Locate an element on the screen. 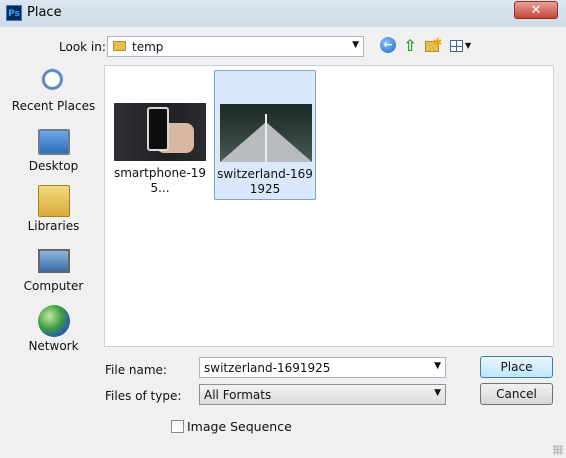 This screenshot has height=458, width=566. up-folder-icon: ⇧ is located at coordinates (410, 46).